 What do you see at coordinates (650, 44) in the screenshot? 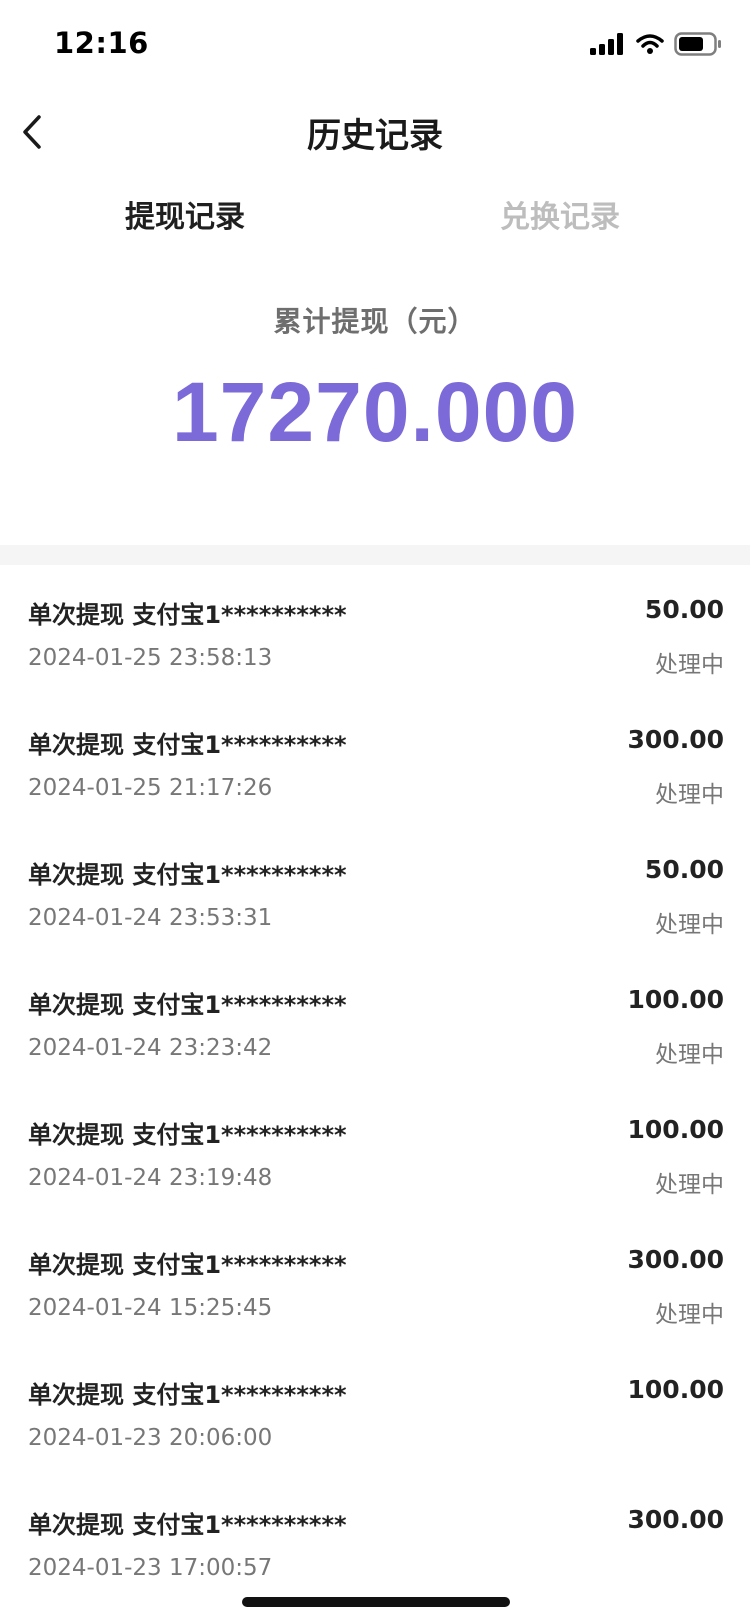
I see `wifi-icon` at bounding box center [650, 44].